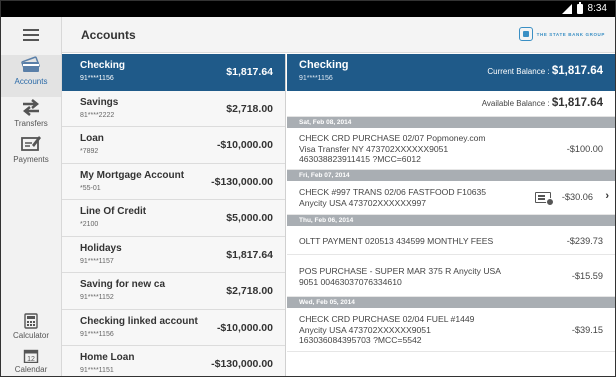 The image size is (616, 377). Describe the element at coordinates (587, 276) in the screenshot. I see `transaction-amount: -$15.59` at that location.